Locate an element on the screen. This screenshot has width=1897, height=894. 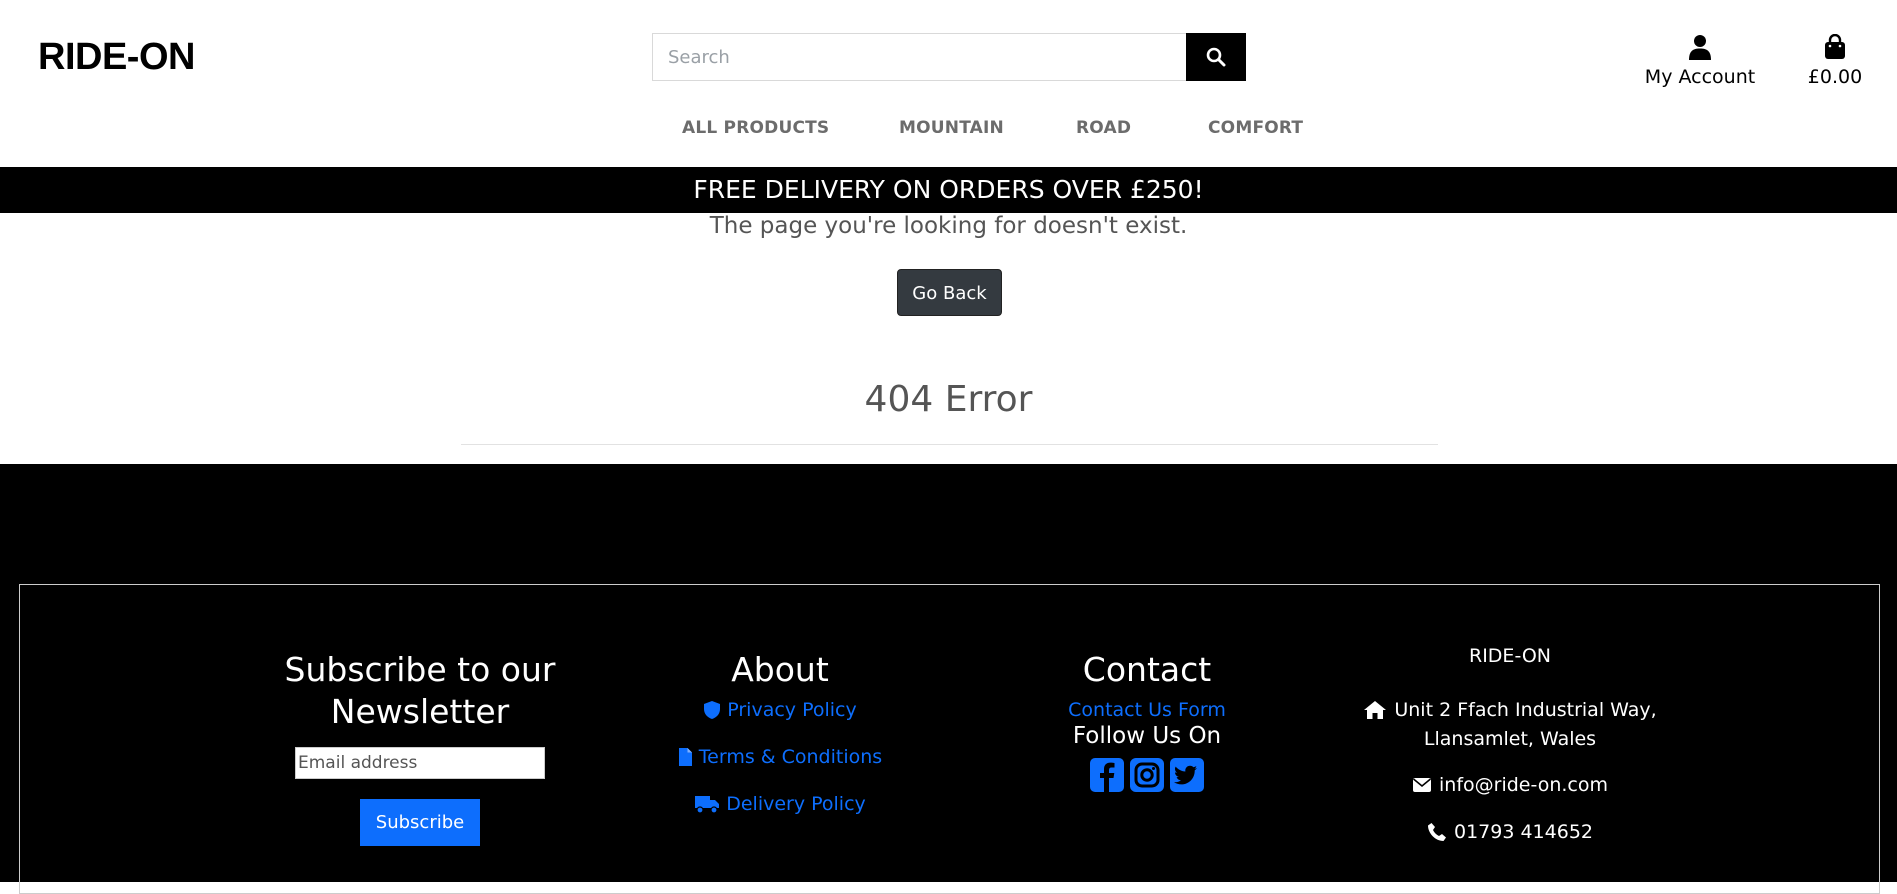
address-line2: Llansamlet, Wales is located at coordinates (1510, 739).